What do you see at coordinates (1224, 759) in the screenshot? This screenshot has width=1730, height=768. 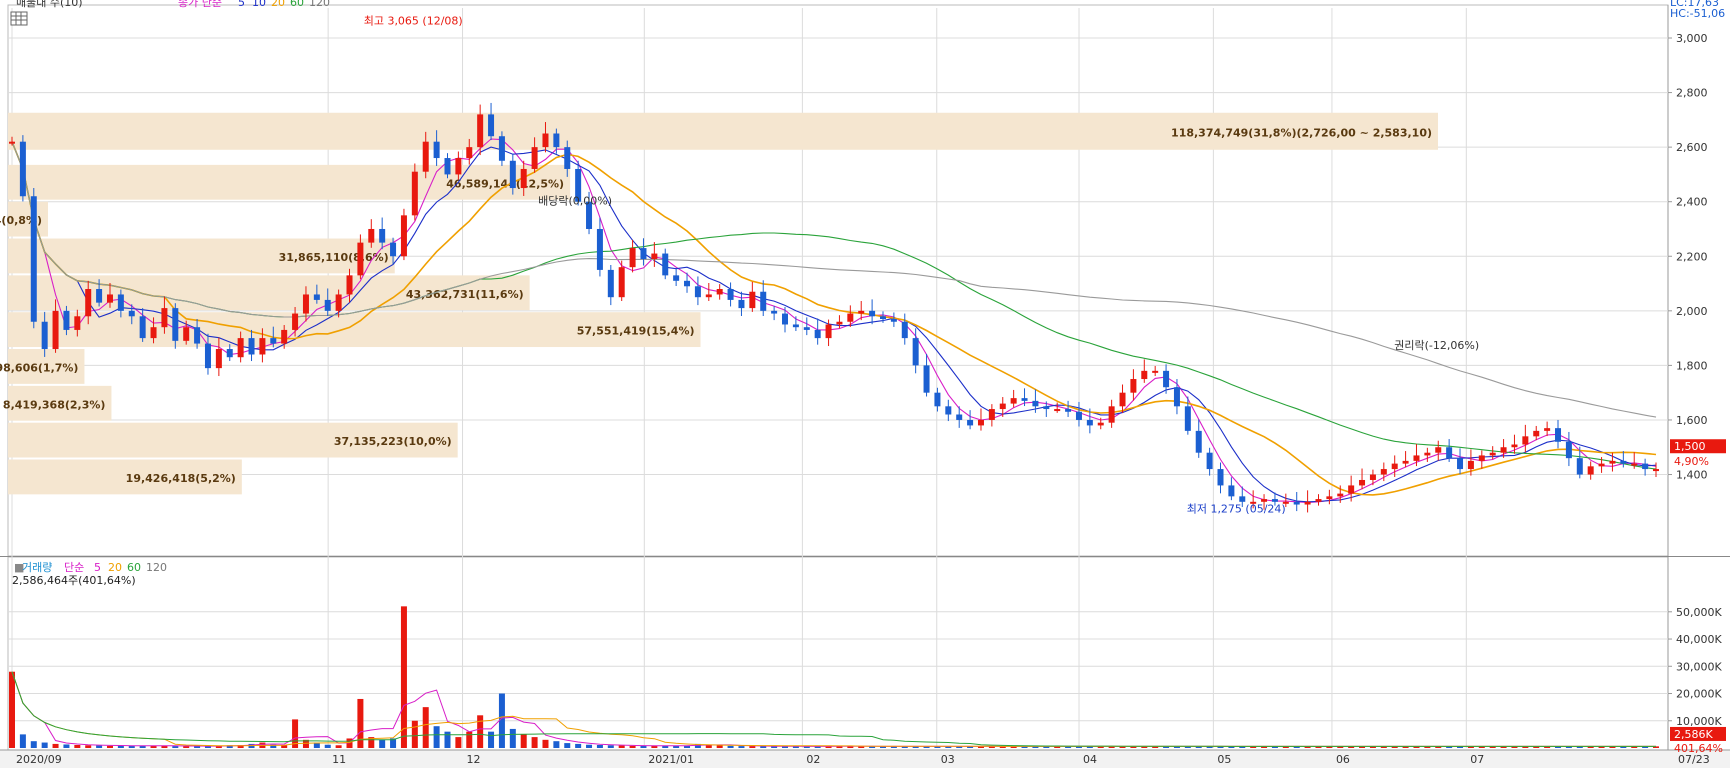 I see `time-axis-label: 05` at bounding box center [1224, 759].